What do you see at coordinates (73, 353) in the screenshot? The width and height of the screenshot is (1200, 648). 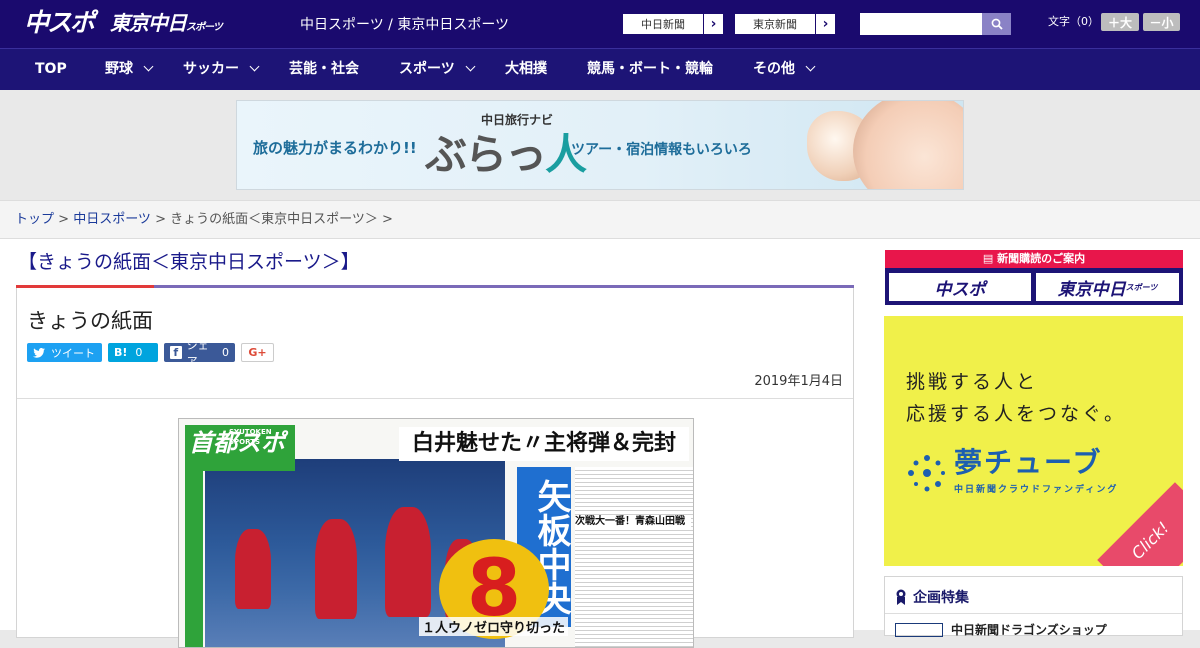 I see `tweet-label: ツイート` at bounding box center [73, 353].